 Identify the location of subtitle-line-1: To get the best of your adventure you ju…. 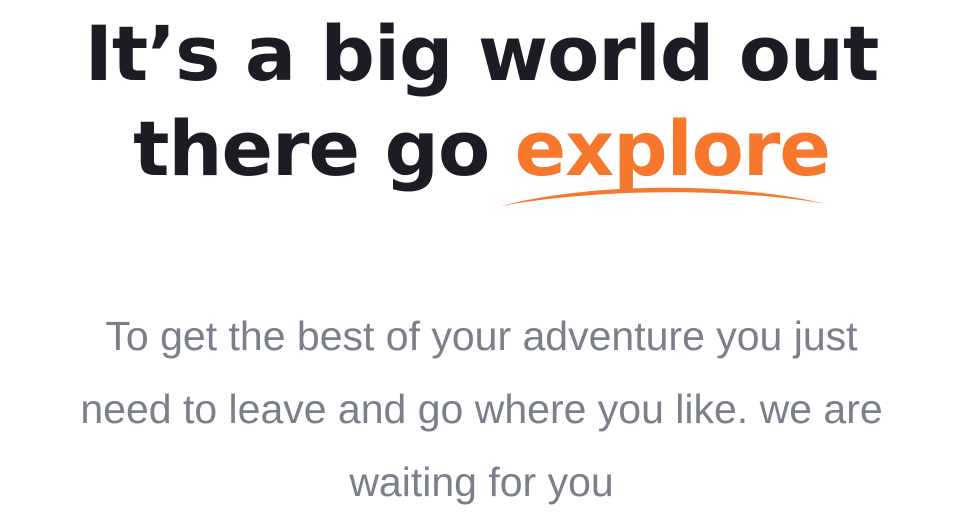
(481, 336).